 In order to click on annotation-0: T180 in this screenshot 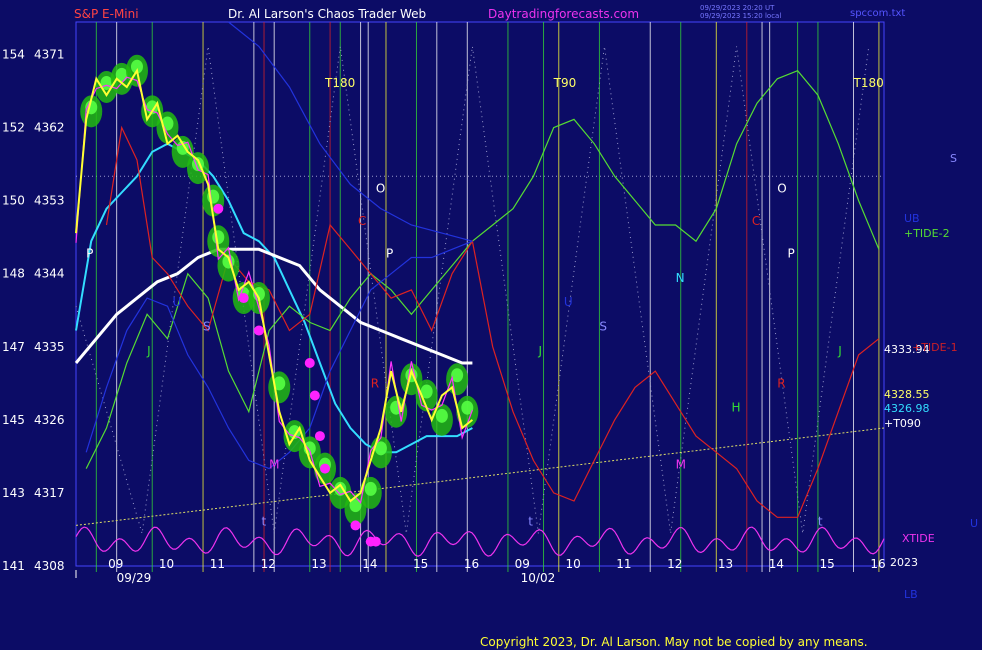, I will do `click(339, 83)`.